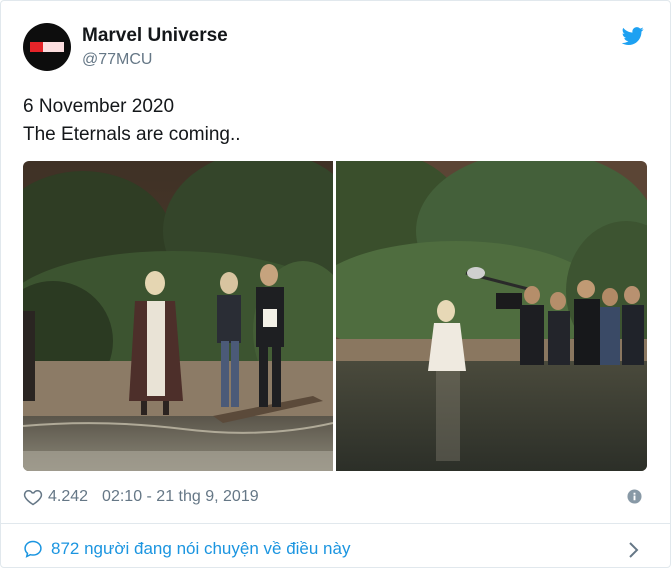 This screenshot has height=568, width=671. I want to click on like-count: 4.242, so click(68, 497).